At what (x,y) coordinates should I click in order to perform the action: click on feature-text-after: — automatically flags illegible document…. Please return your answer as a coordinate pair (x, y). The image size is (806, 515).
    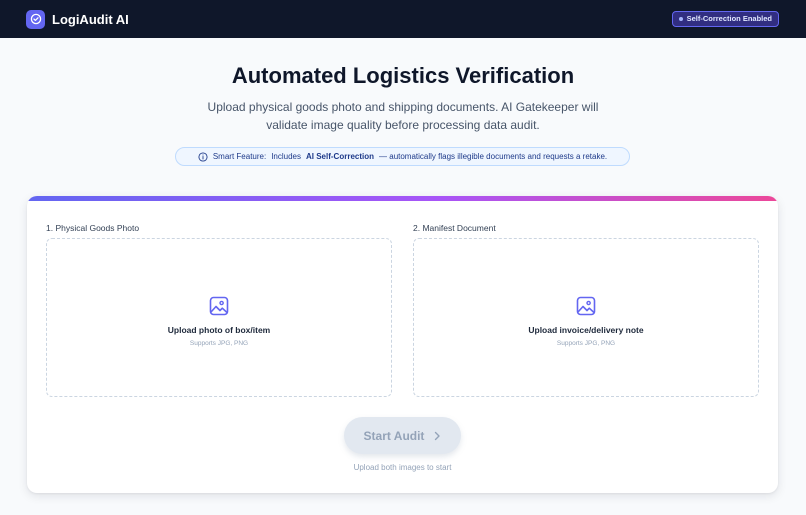
    Looking at the image, I should click on (493, 156).